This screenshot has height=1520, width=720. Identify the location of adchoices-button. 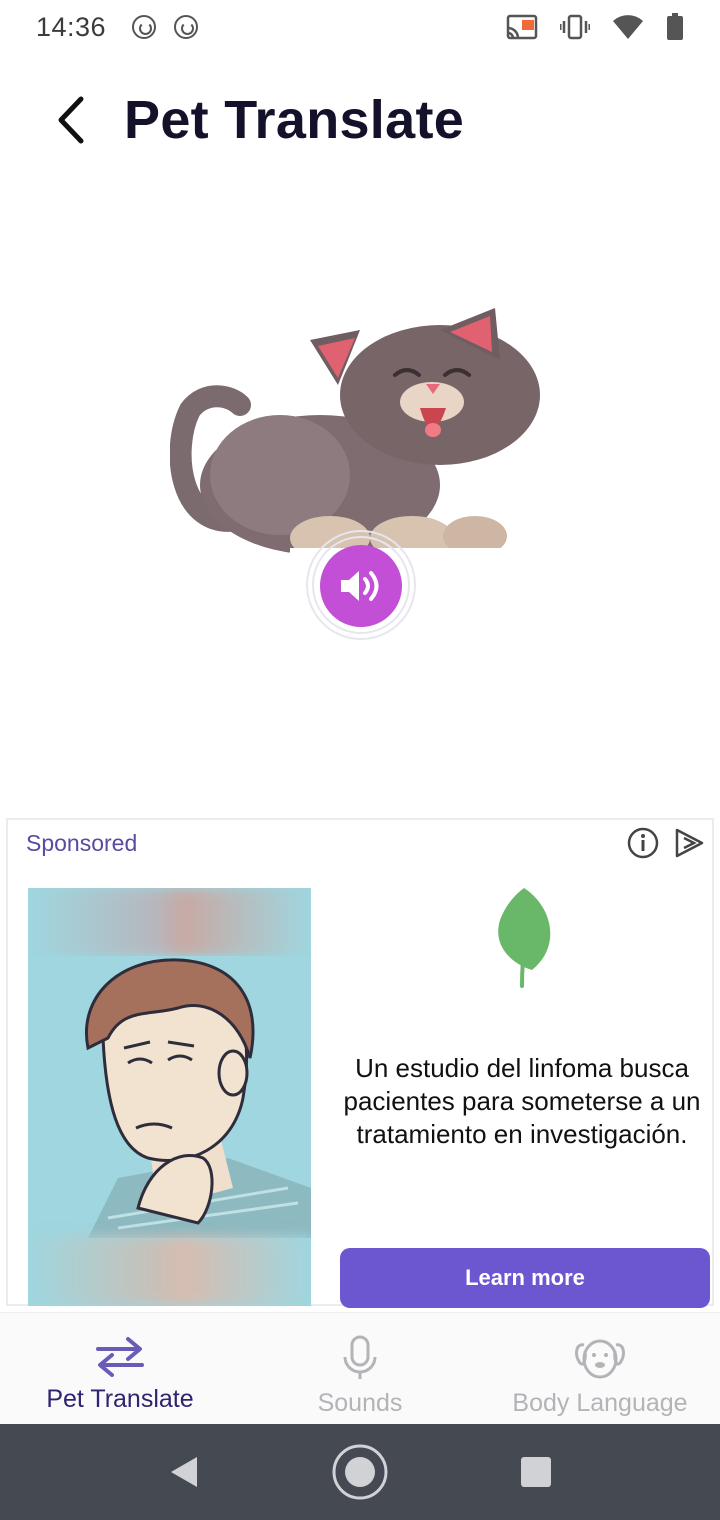
(689, 843).